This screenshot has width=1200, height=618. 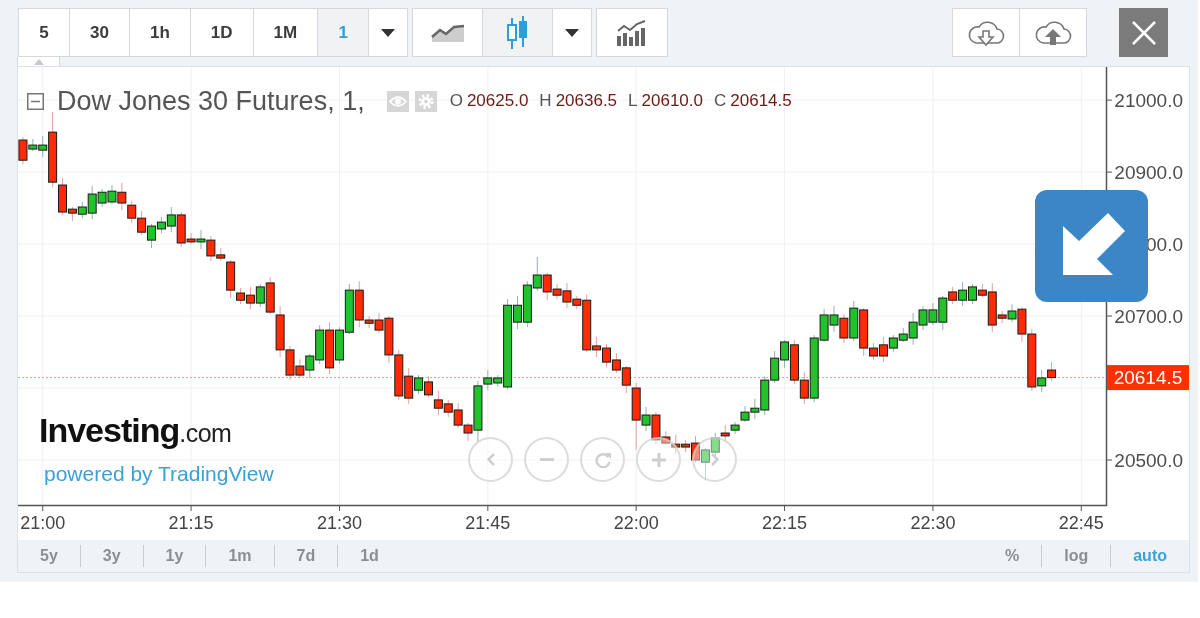 I want to click on price-label: 00.0, so click(x=1164, y=244).